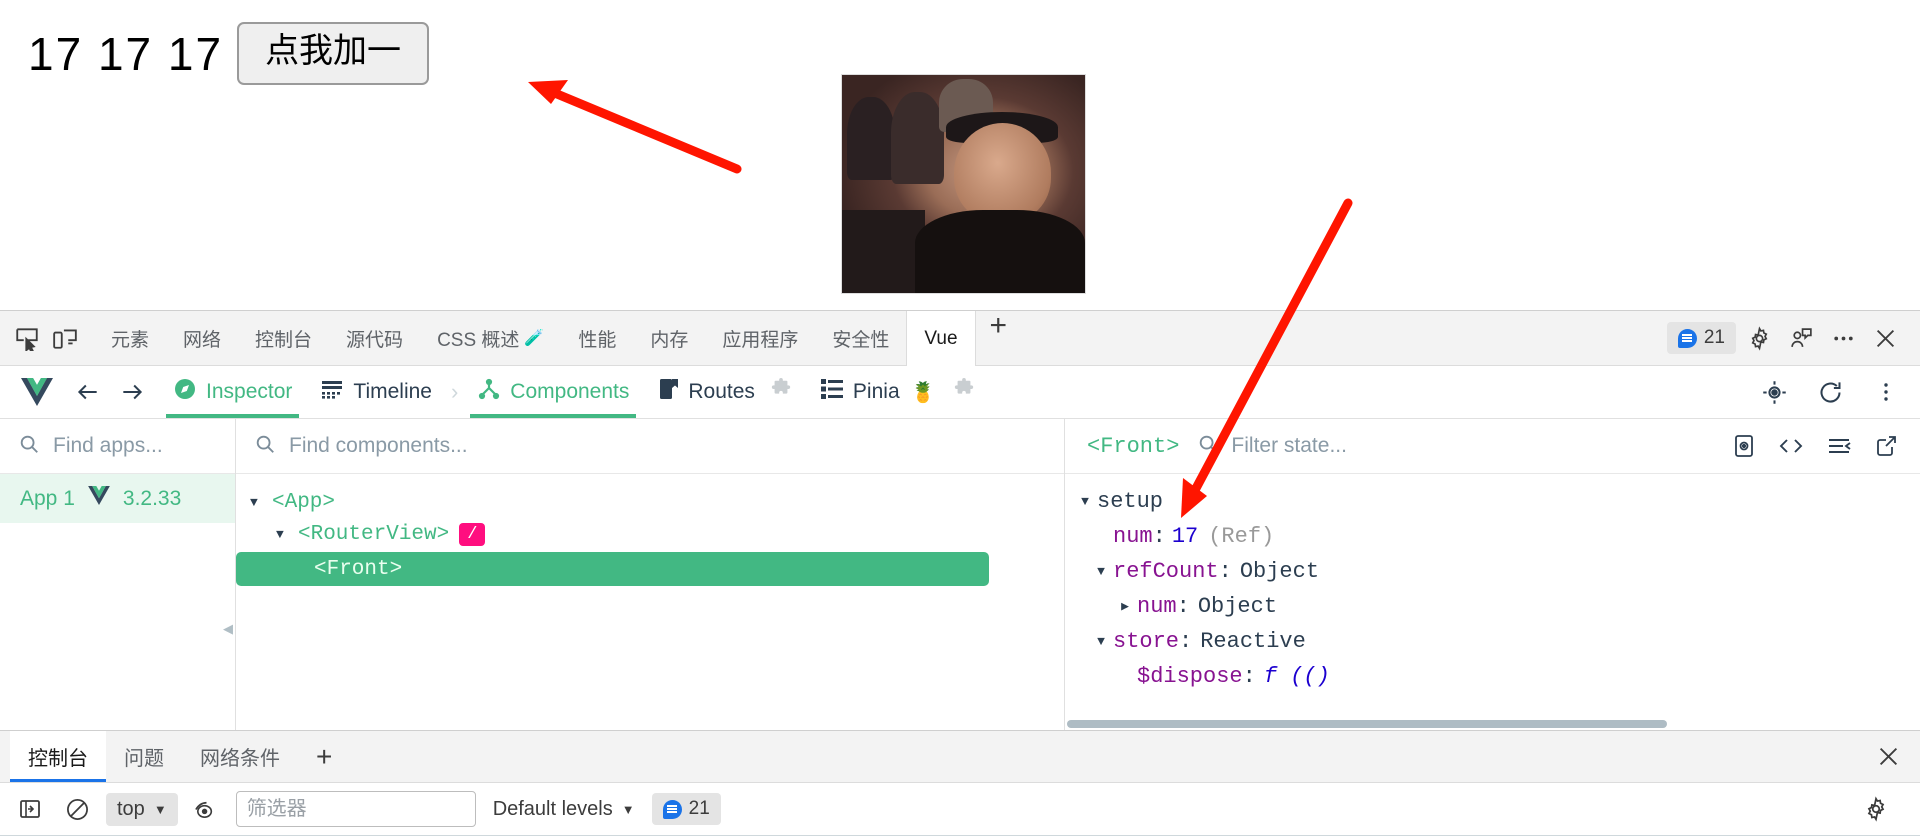 This screenshot has width=1920, height=836. Describe the element at coordinates (1492, 676) in the screenshot. I see `state-row-dispose: $dispose : f (()` at that location.